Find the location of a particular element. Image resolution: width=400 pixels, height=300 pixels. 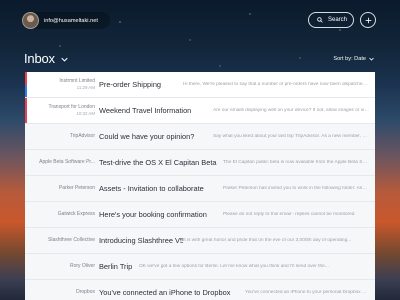

message-meta: Transport for London 10:32 AM is located at coordinates (60, 110).